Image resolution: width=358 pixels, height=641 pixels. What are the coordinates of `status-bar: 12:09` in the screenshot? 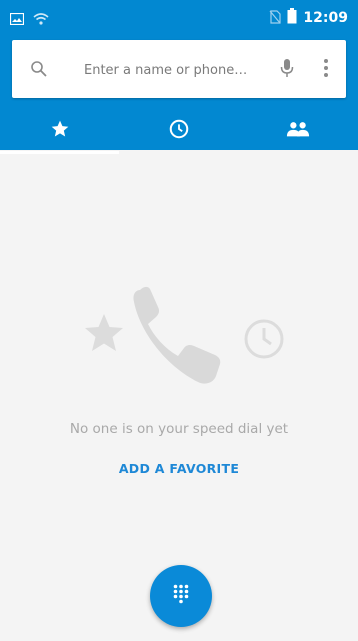 It's located at (179, 18).